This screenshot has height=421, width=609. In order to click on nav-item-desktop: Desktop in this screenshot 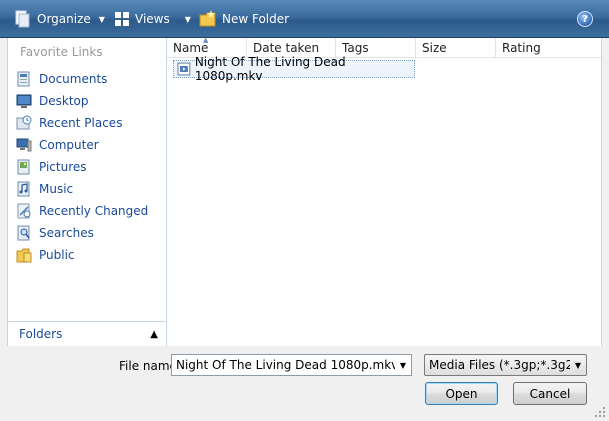, I will do `click(87, 101)`.